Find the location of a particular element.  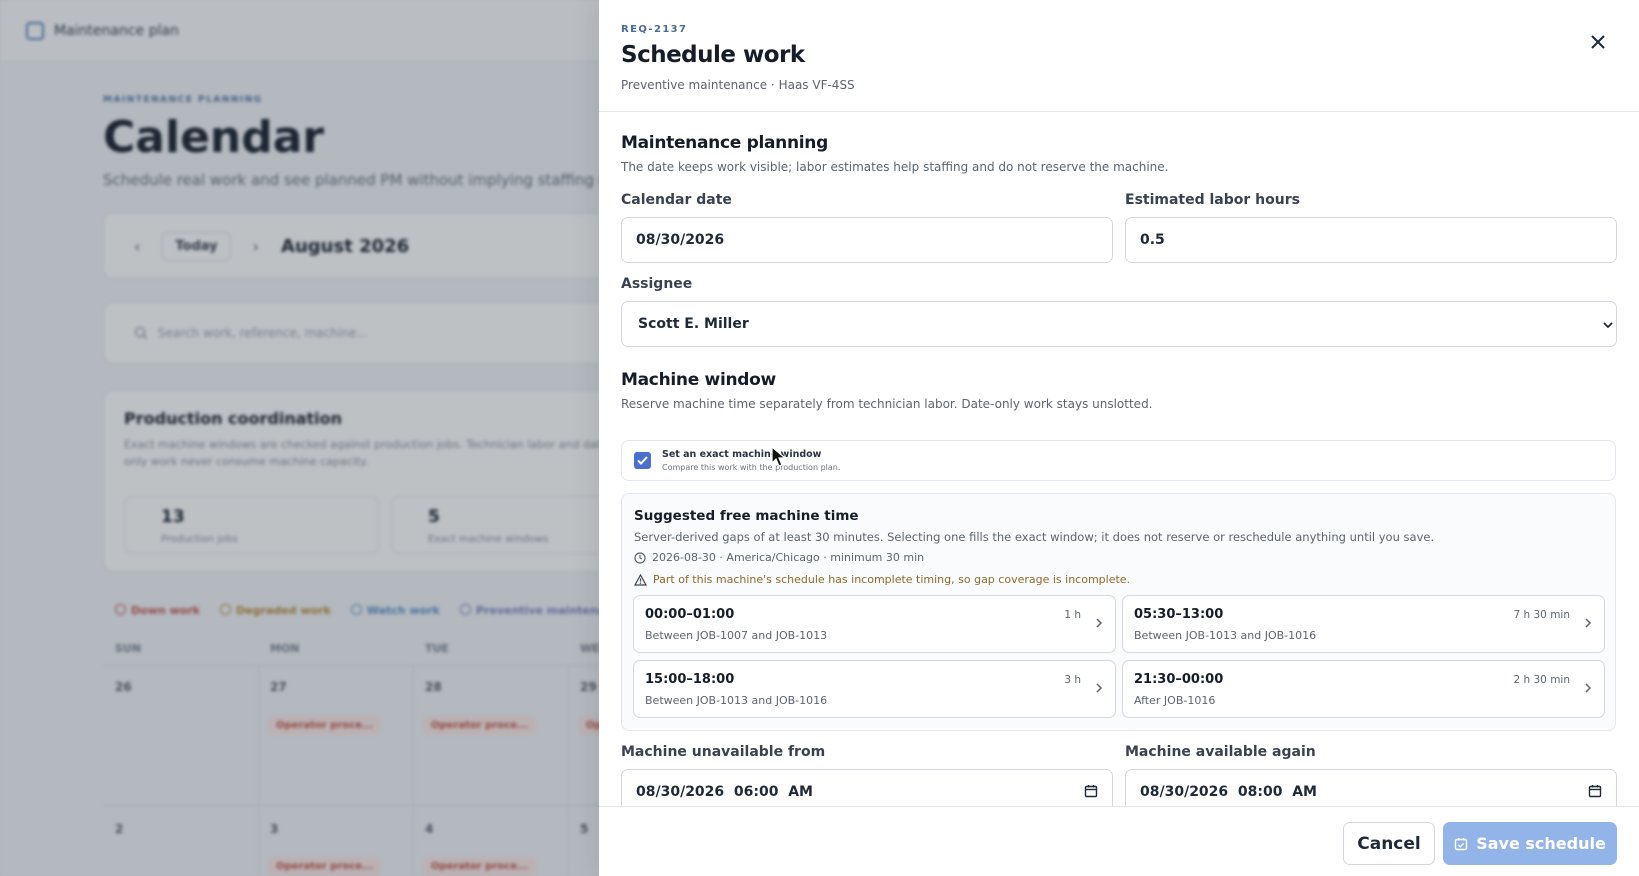

warning-icon is located at coordinates (640, 579).